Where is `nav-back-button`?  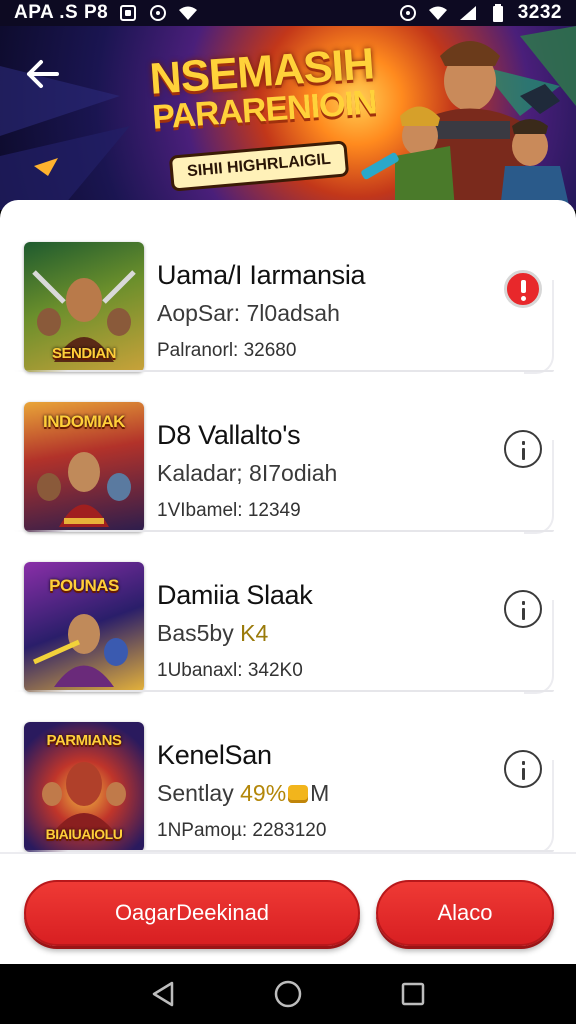
nav-back-button is located at coordinates (163, 994).